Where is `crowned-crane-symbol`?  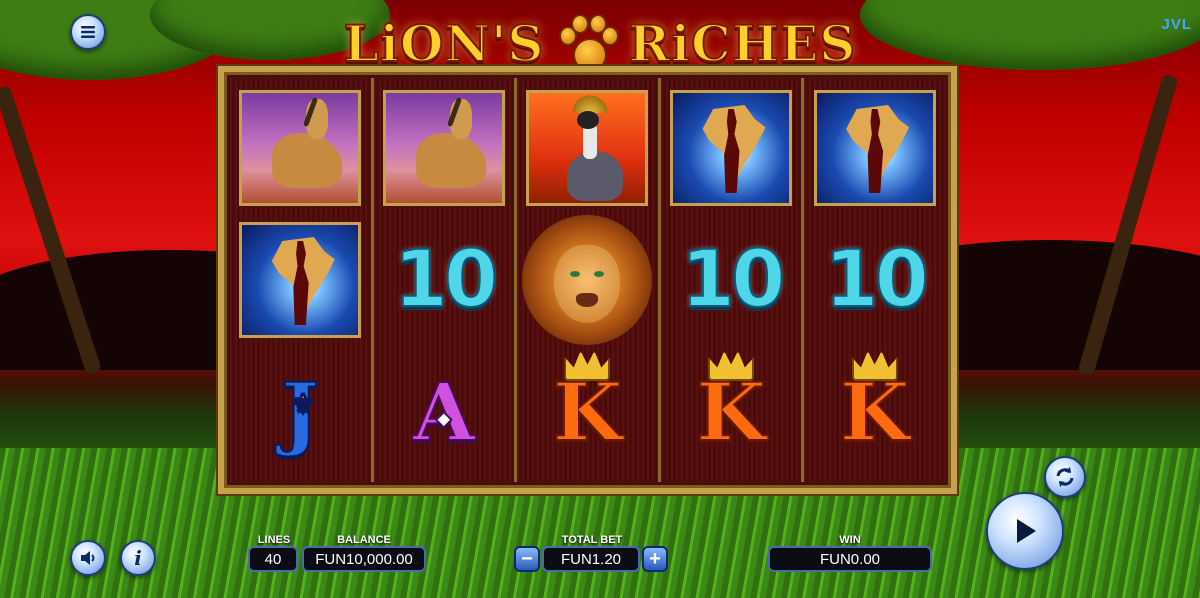
crowned-crane-symbol is located at coordinates (587, 148).